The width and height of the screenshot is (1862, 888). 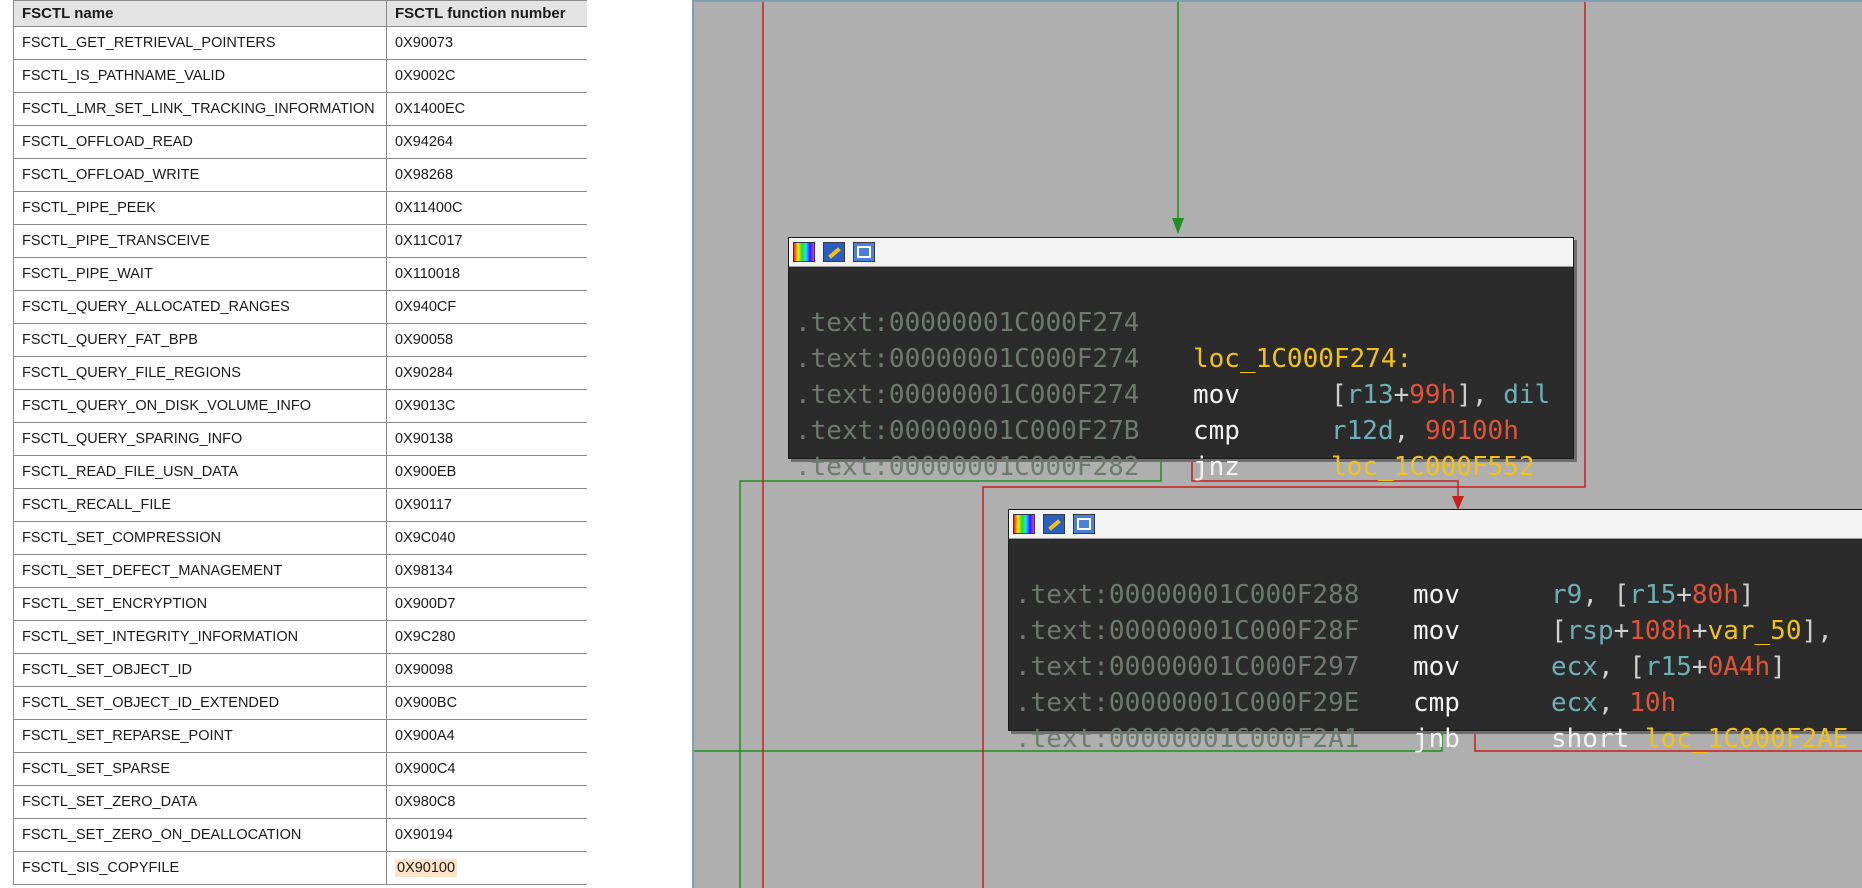 What do you see at coordinates (200, 868) in the screenshot?
I see `fsctl-name-cell: FSCTL_SIS_COPYFILE` at bounding box center [200, 868].